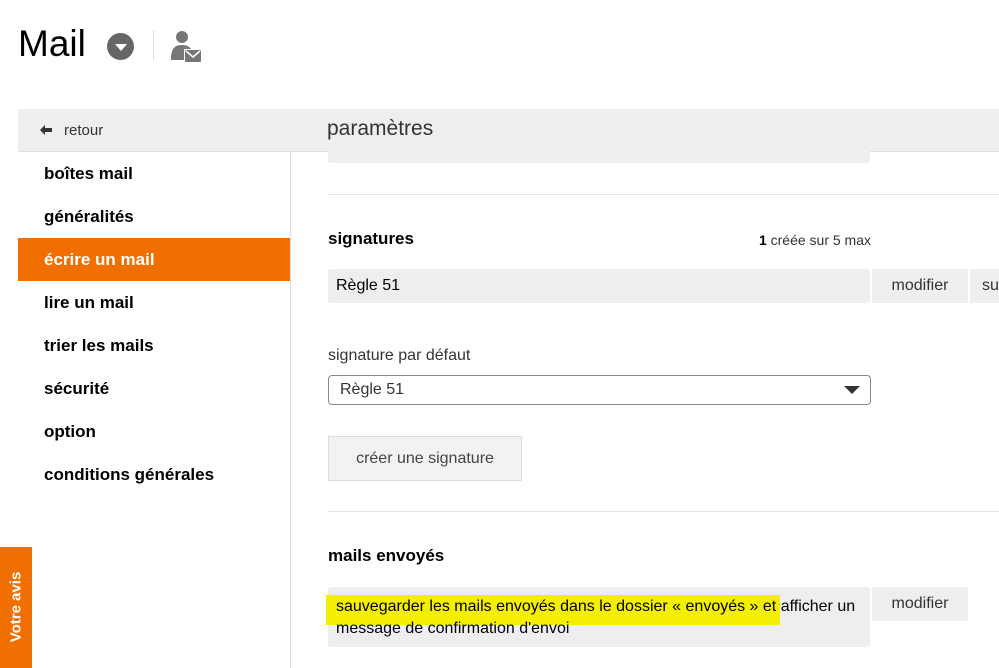  I want to click on app-menu-button, so click(120, 46).